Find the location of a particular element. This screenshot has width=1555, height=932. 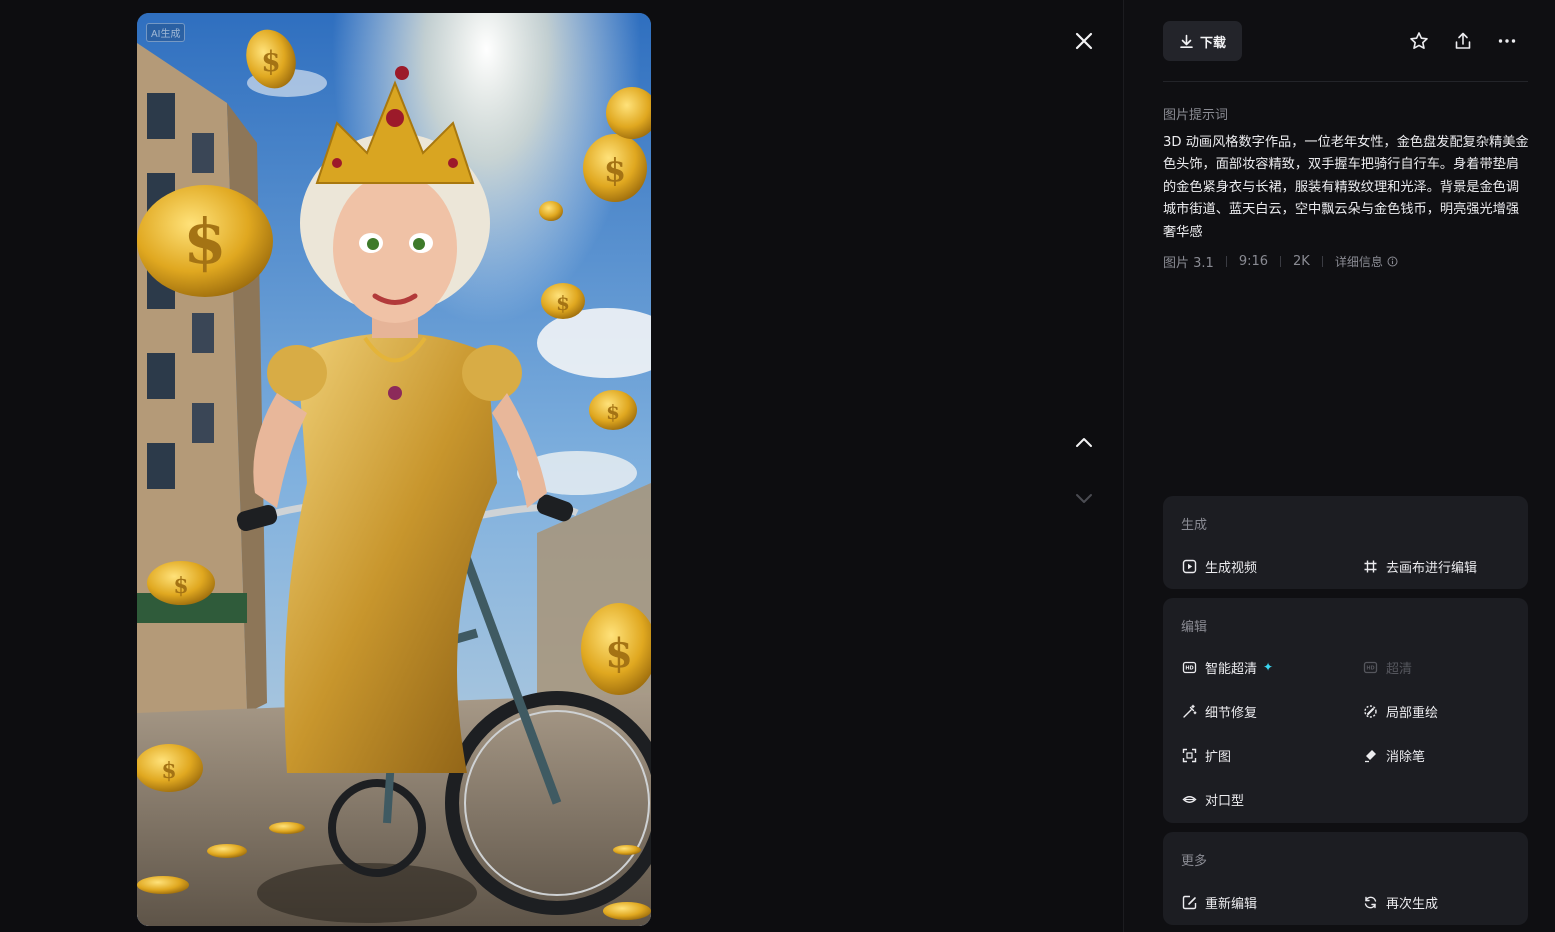

canvas-edit-label: 去画布进行编辑 is located at coordinates (1432, 568).